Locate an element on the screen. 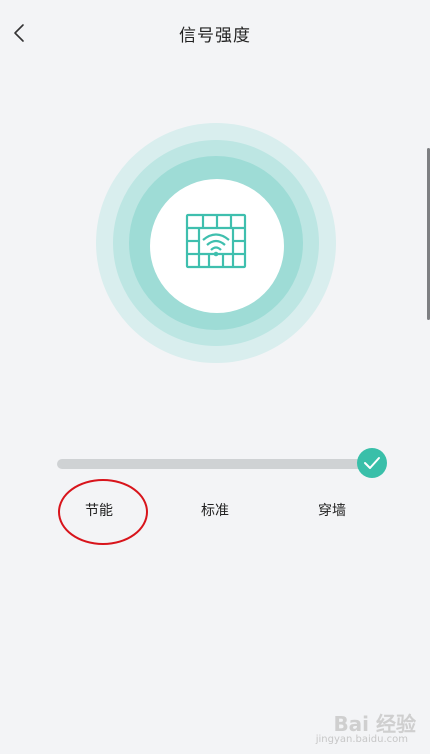 Image resolution: width=430 pixels, height=754 pixels. header: 信号强度 is located at coordinates (215, 33).